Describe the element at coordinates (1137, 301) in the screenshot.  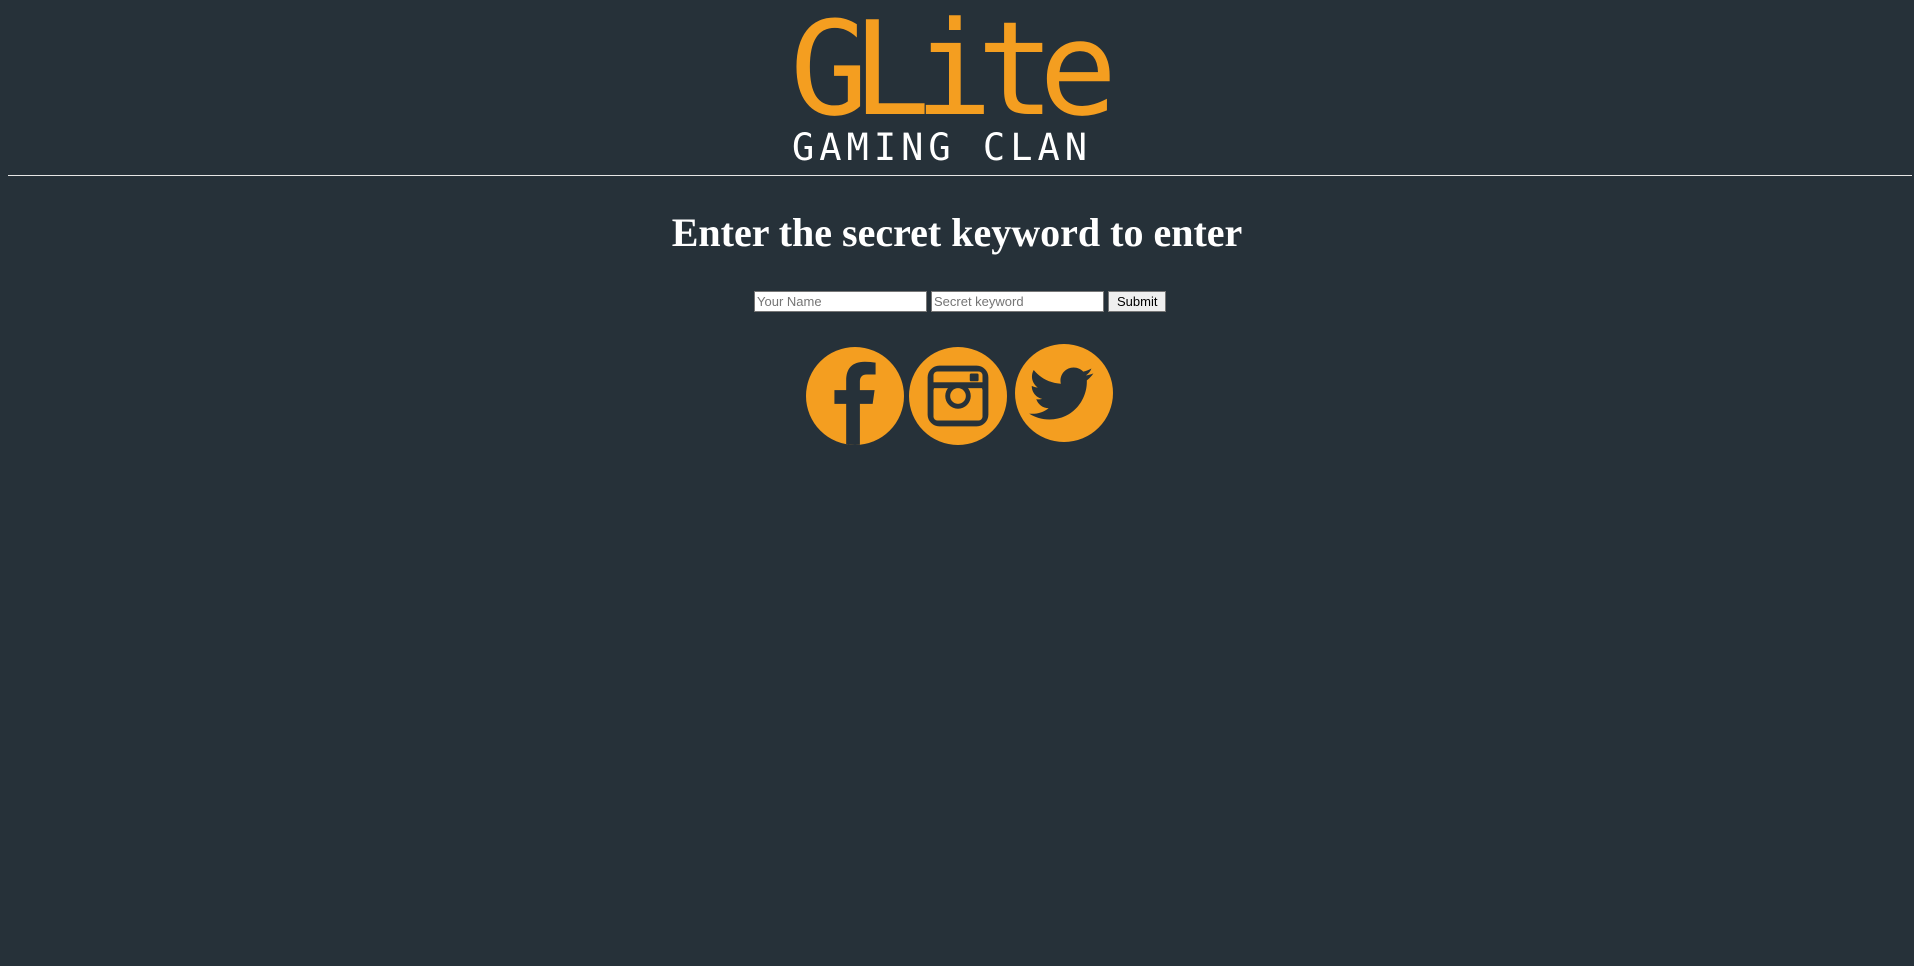
I see `submit-button: Submit` at that location.